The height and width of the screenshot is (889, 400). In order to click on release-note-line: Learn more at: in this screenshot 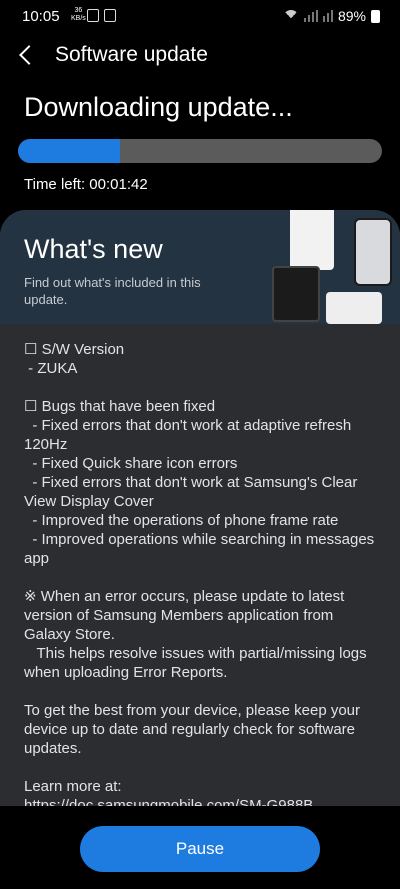, I will do `click(73, 786)`.